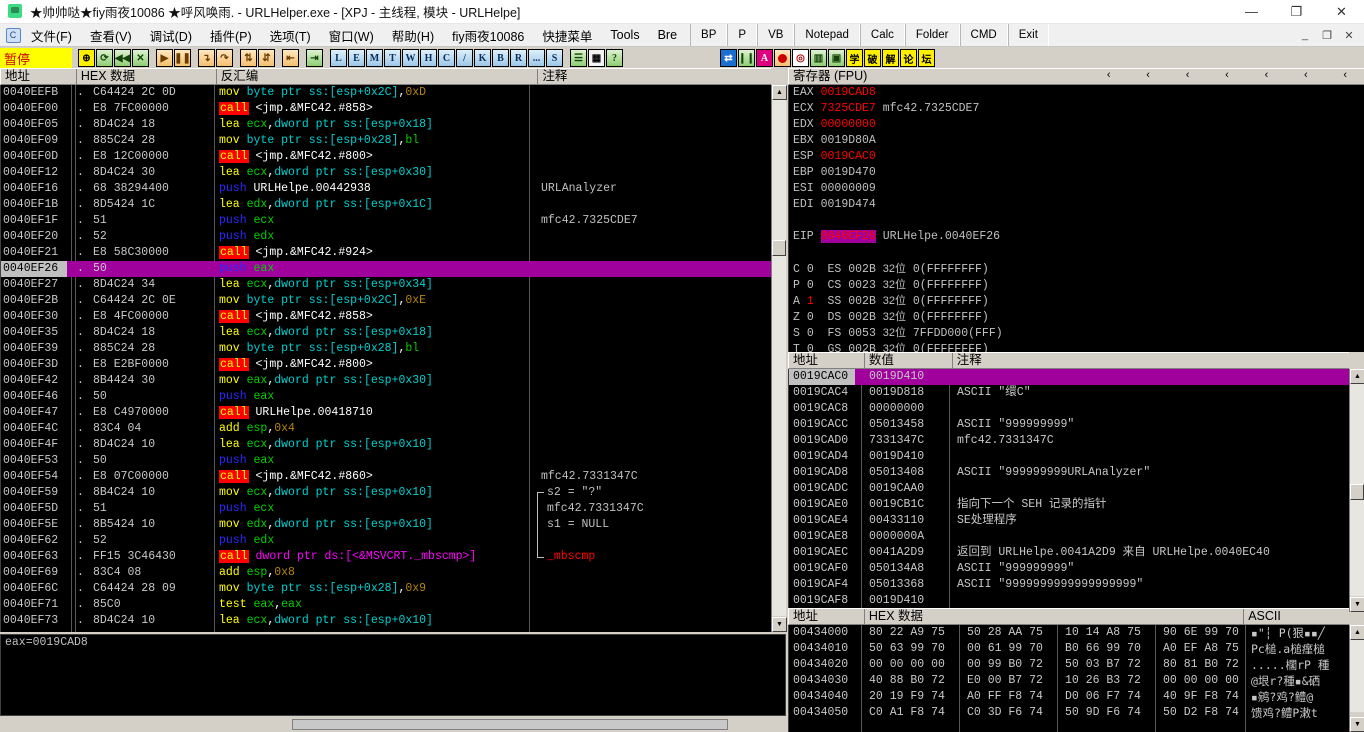 This screenshot has width=1364, height=732. What do you see at coordinates (896, 585) in the screenshot?
I see `stack-value: 05013368` at bounding box center [896, 585].